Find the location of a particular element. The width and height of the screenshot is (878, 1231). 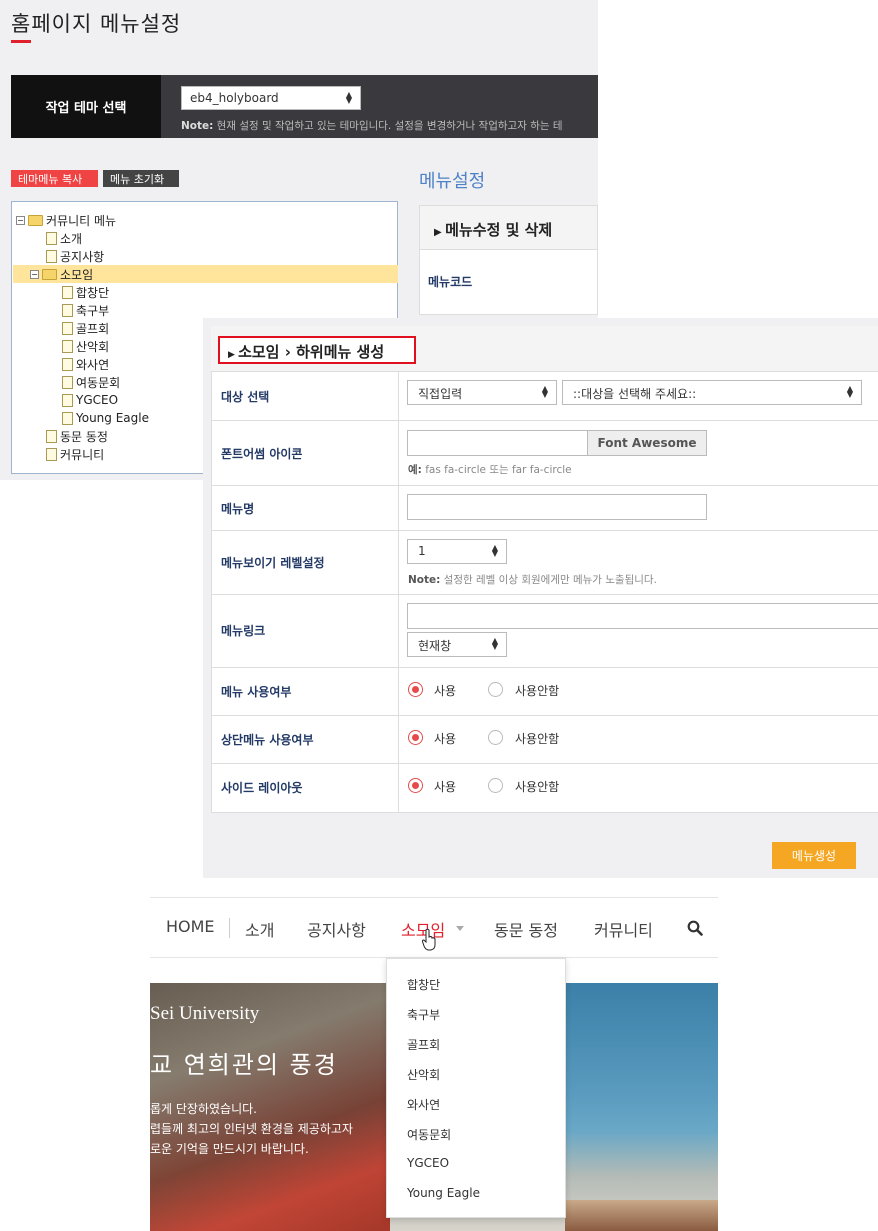

title-underline is located at coordinates (21, 41).